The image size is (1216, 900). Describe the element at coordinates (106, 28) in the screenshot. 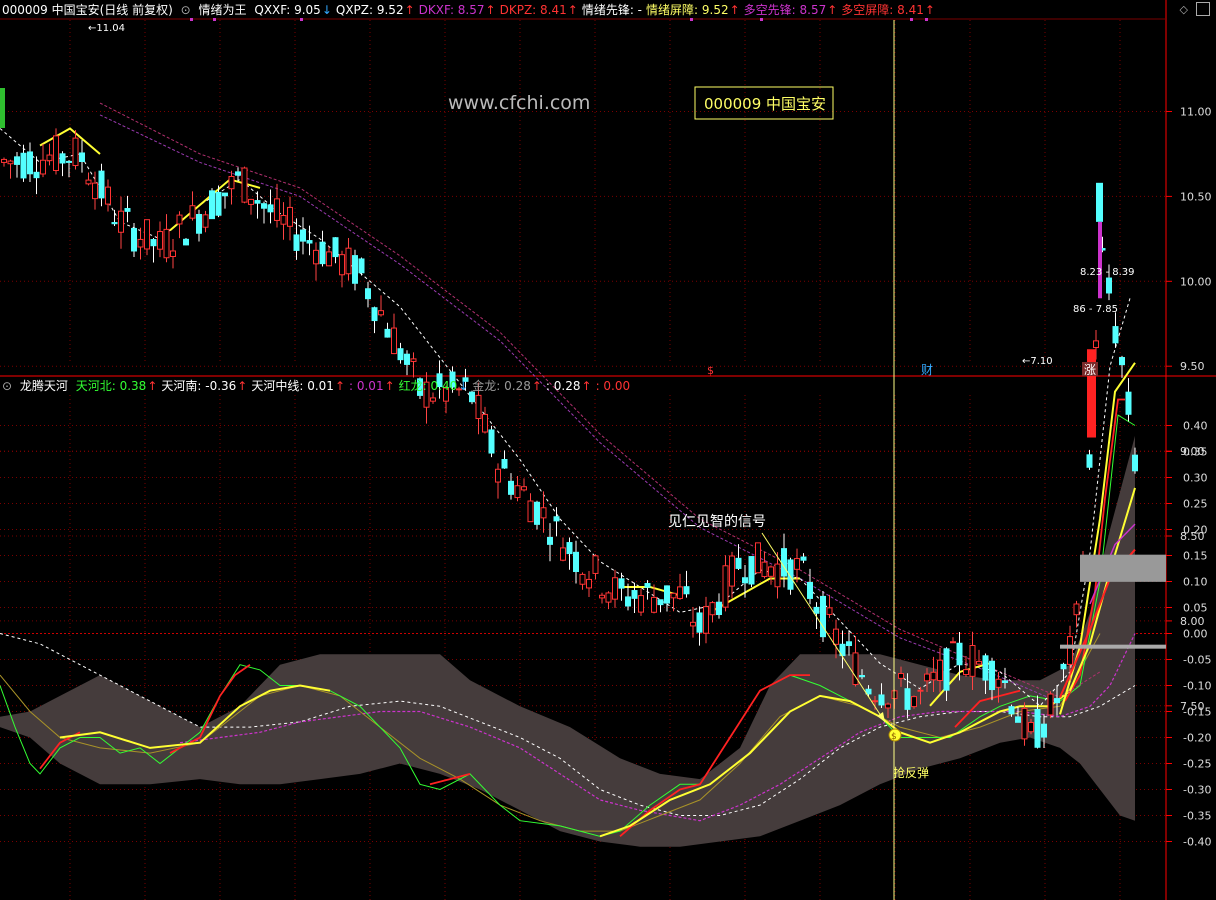

I see `high-price-label: ←11.04` at that location.